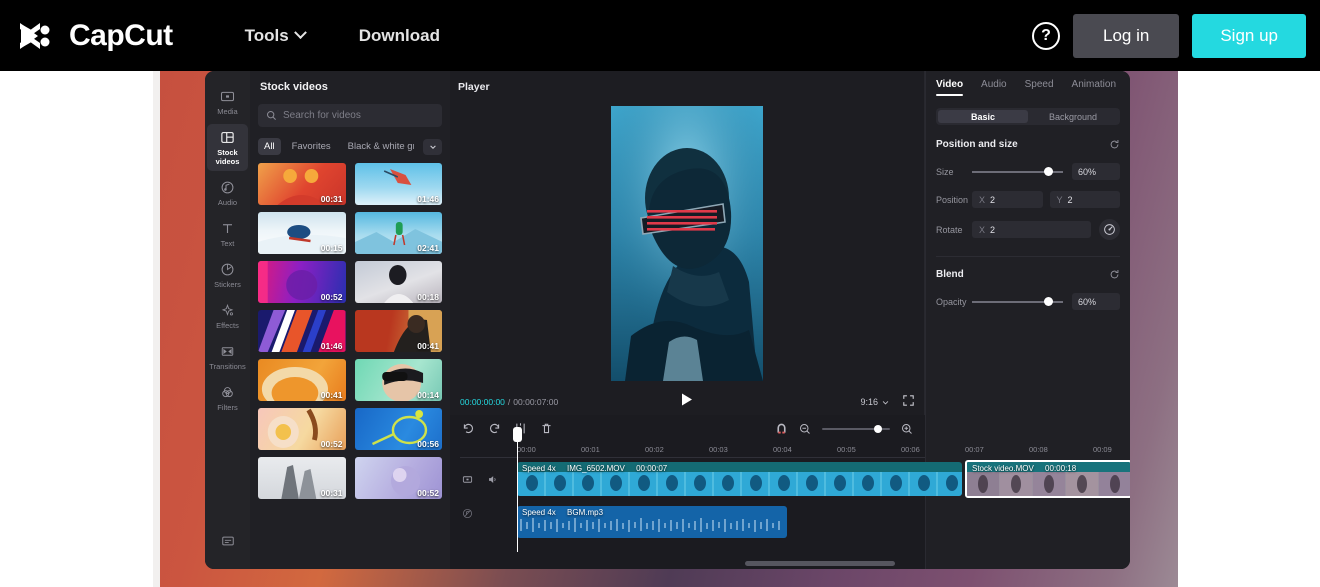 This screenshot has width=1320, height=587. What do you see at coordinates (907, 429) in the screenshot?
I see `zoom-in-icon` at bounding box center [907, 429].